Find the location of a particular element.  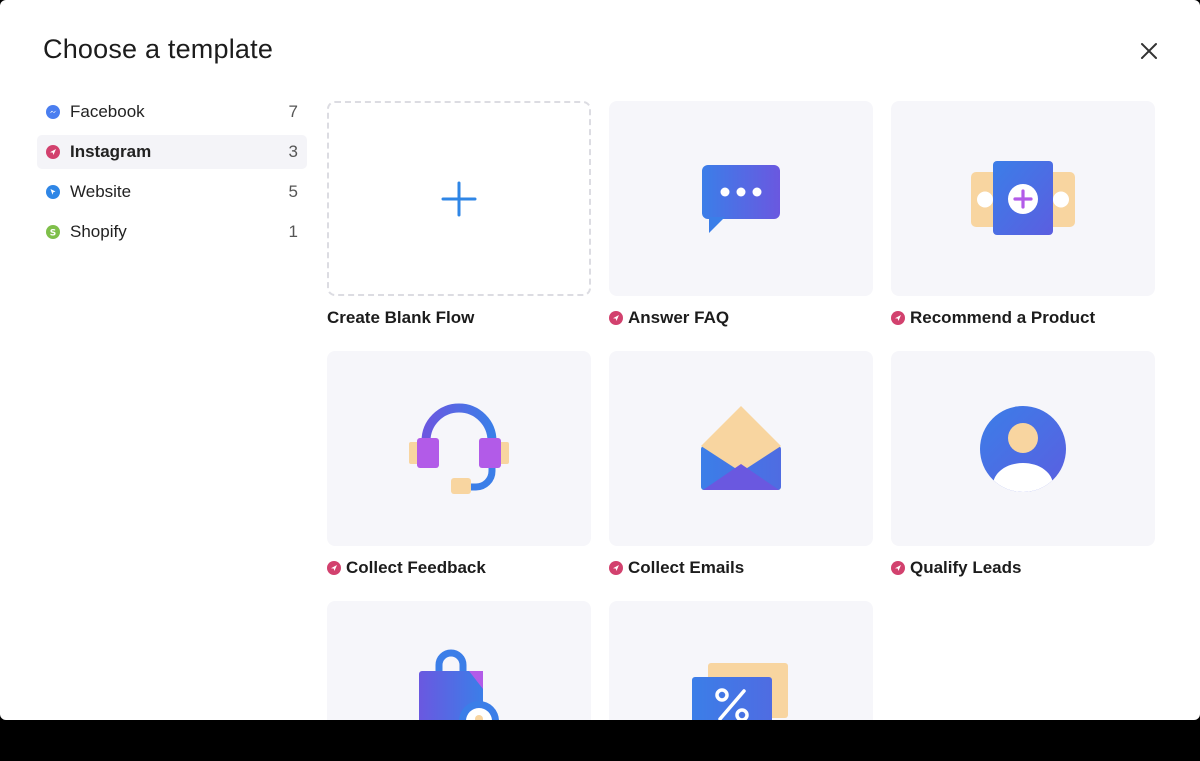

close-icon is located at coordinates (1149, 51).